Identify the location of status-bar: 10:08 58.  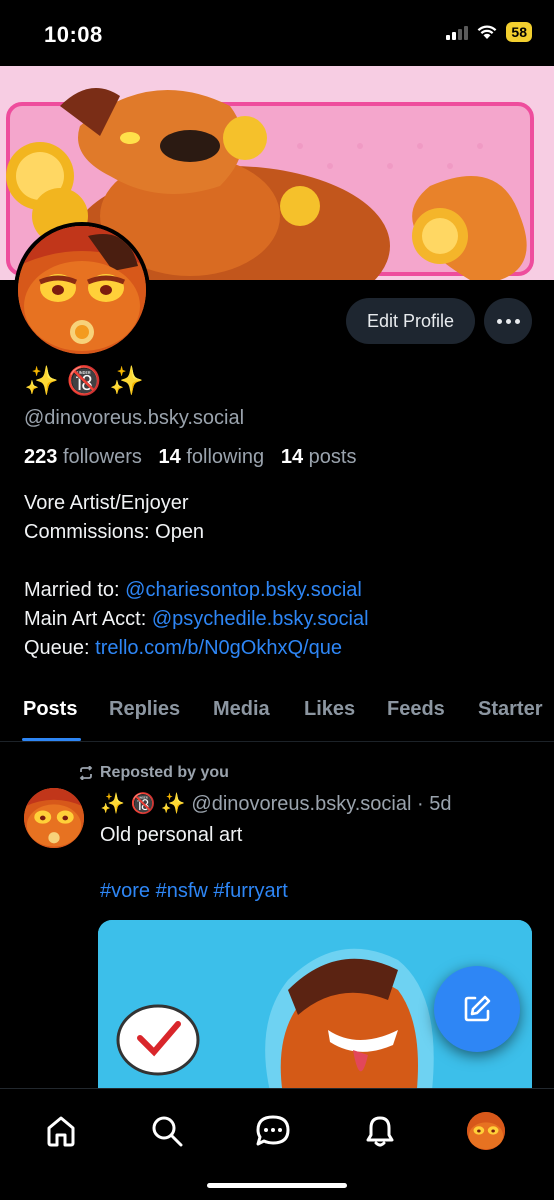
(277, 33).